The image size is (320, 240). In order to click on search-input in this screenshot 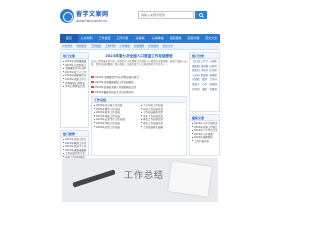, I will do `click(167, 15)`.